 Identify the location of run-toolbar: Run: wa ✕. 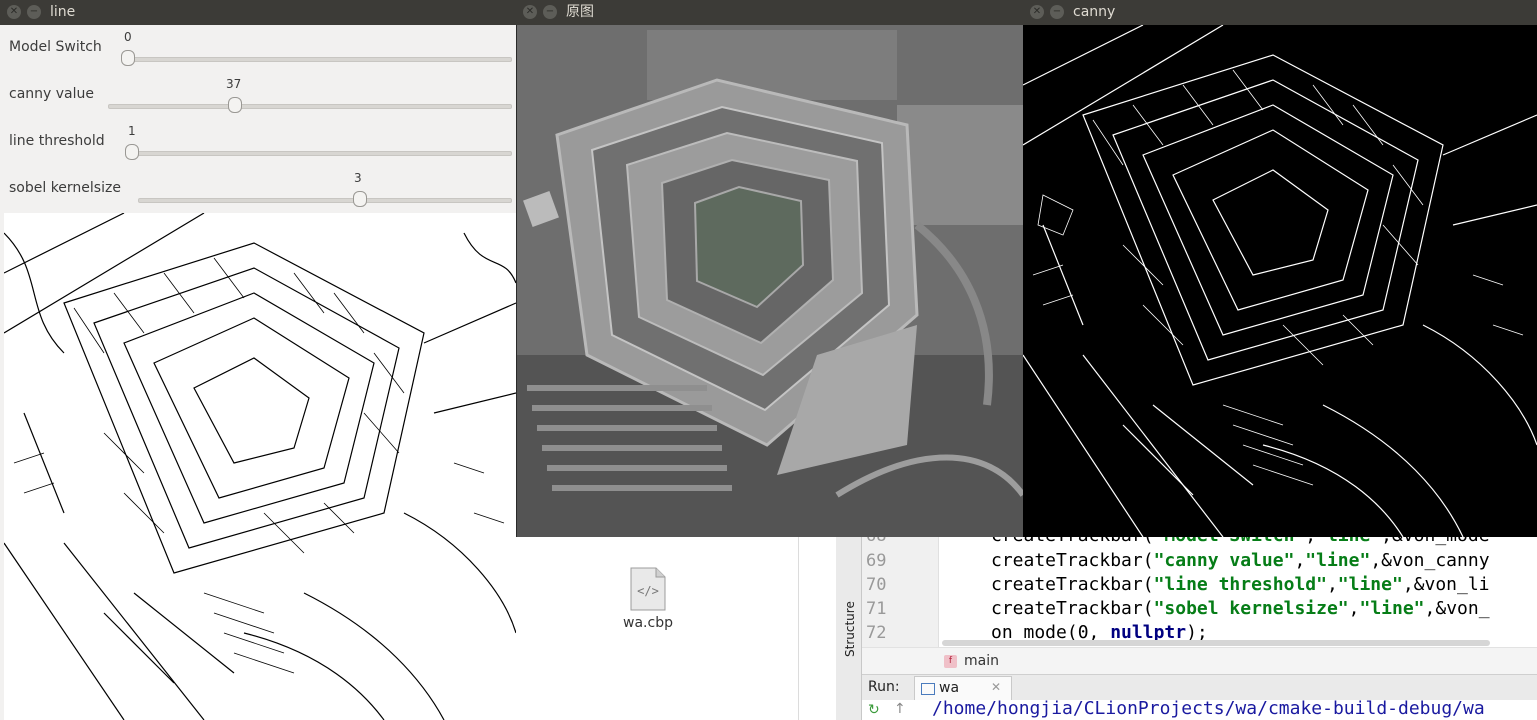
(1199, 688).